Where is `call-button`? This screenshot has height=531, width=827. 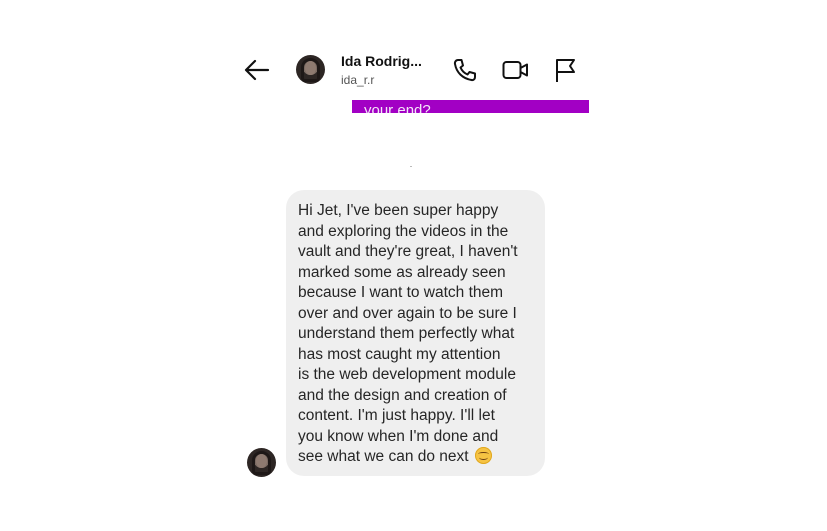
call-button is located at coordinates (464, 70).